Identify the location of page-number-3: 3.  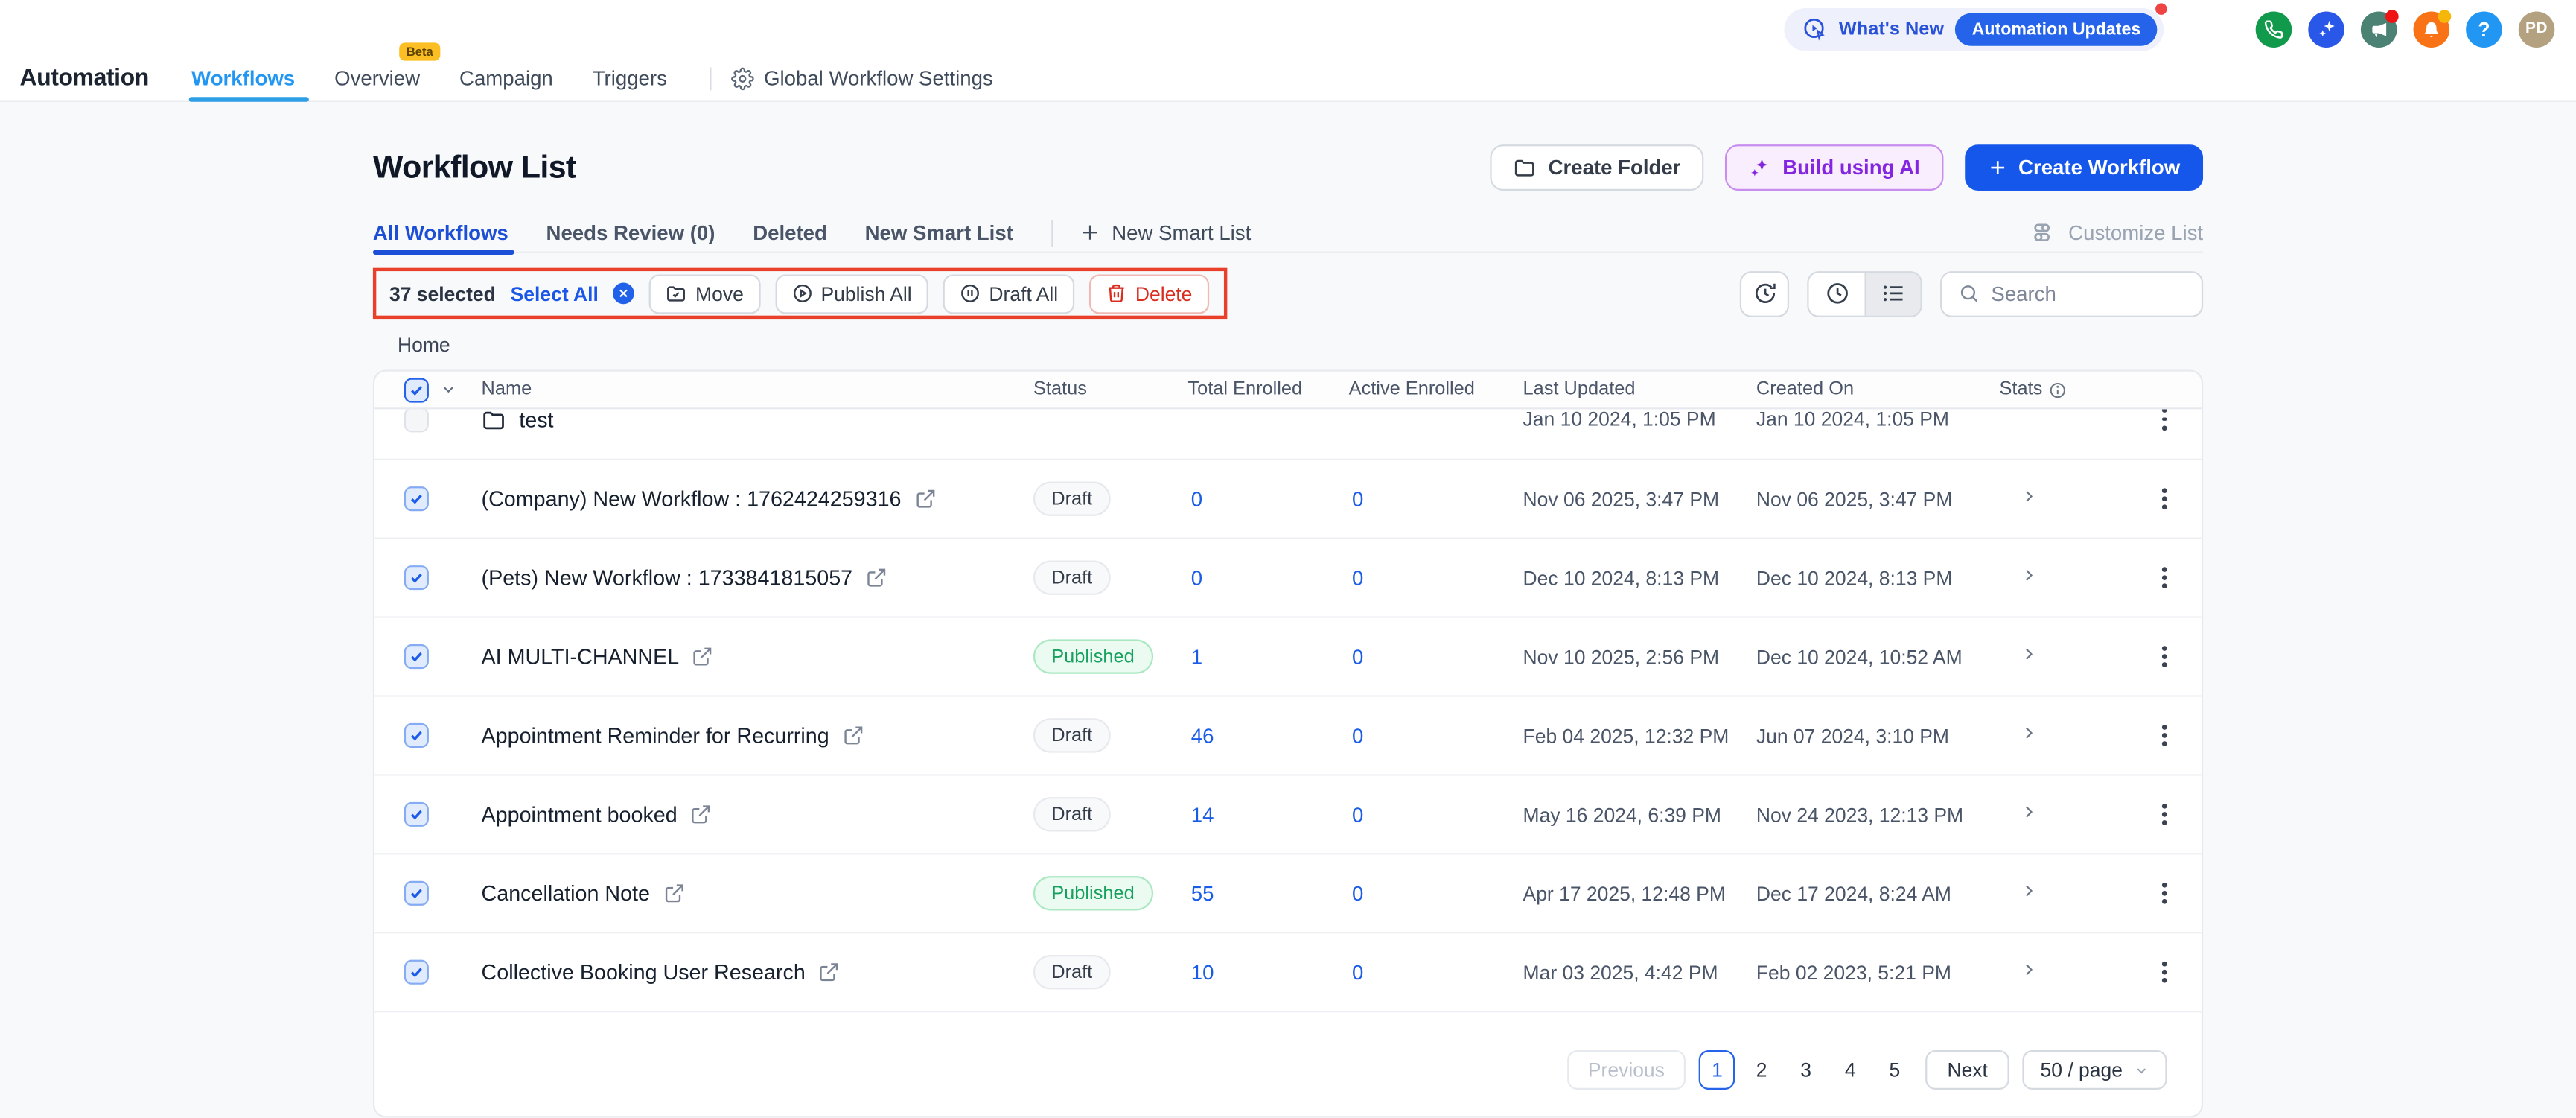
(1806, 1070).